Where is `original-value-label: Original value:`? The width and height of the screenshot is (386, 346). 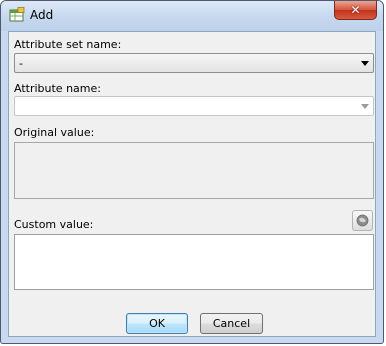
original-value-label: Original value: is located at coordinates (54, 132).